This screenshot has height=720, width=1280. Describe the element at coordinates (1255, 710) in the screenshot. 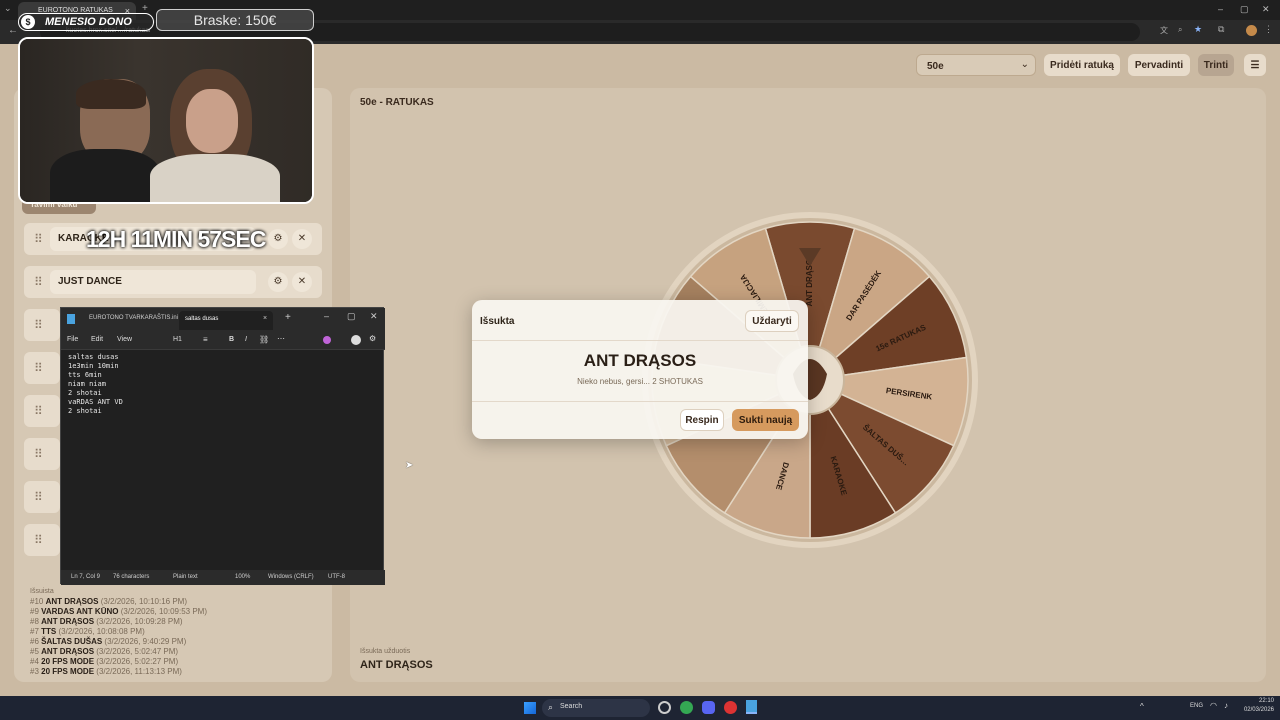

I see `clock-date: 02/03/2026` at that location.